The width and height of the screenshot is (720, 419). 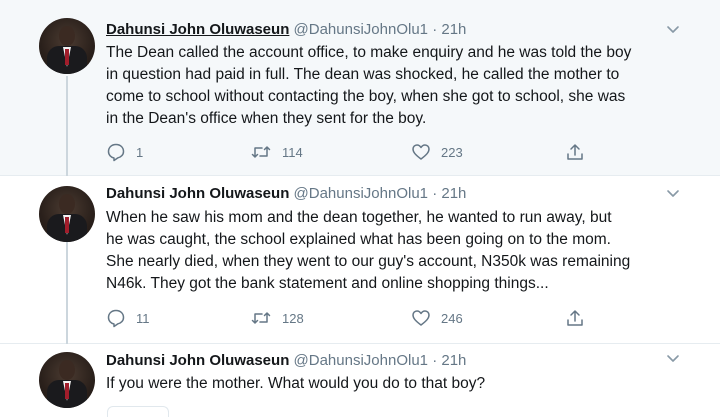 What do you see at coordinates (128, 318) in the screenshot?
I see `reply-button: 11` at bounding box center [128, 318].